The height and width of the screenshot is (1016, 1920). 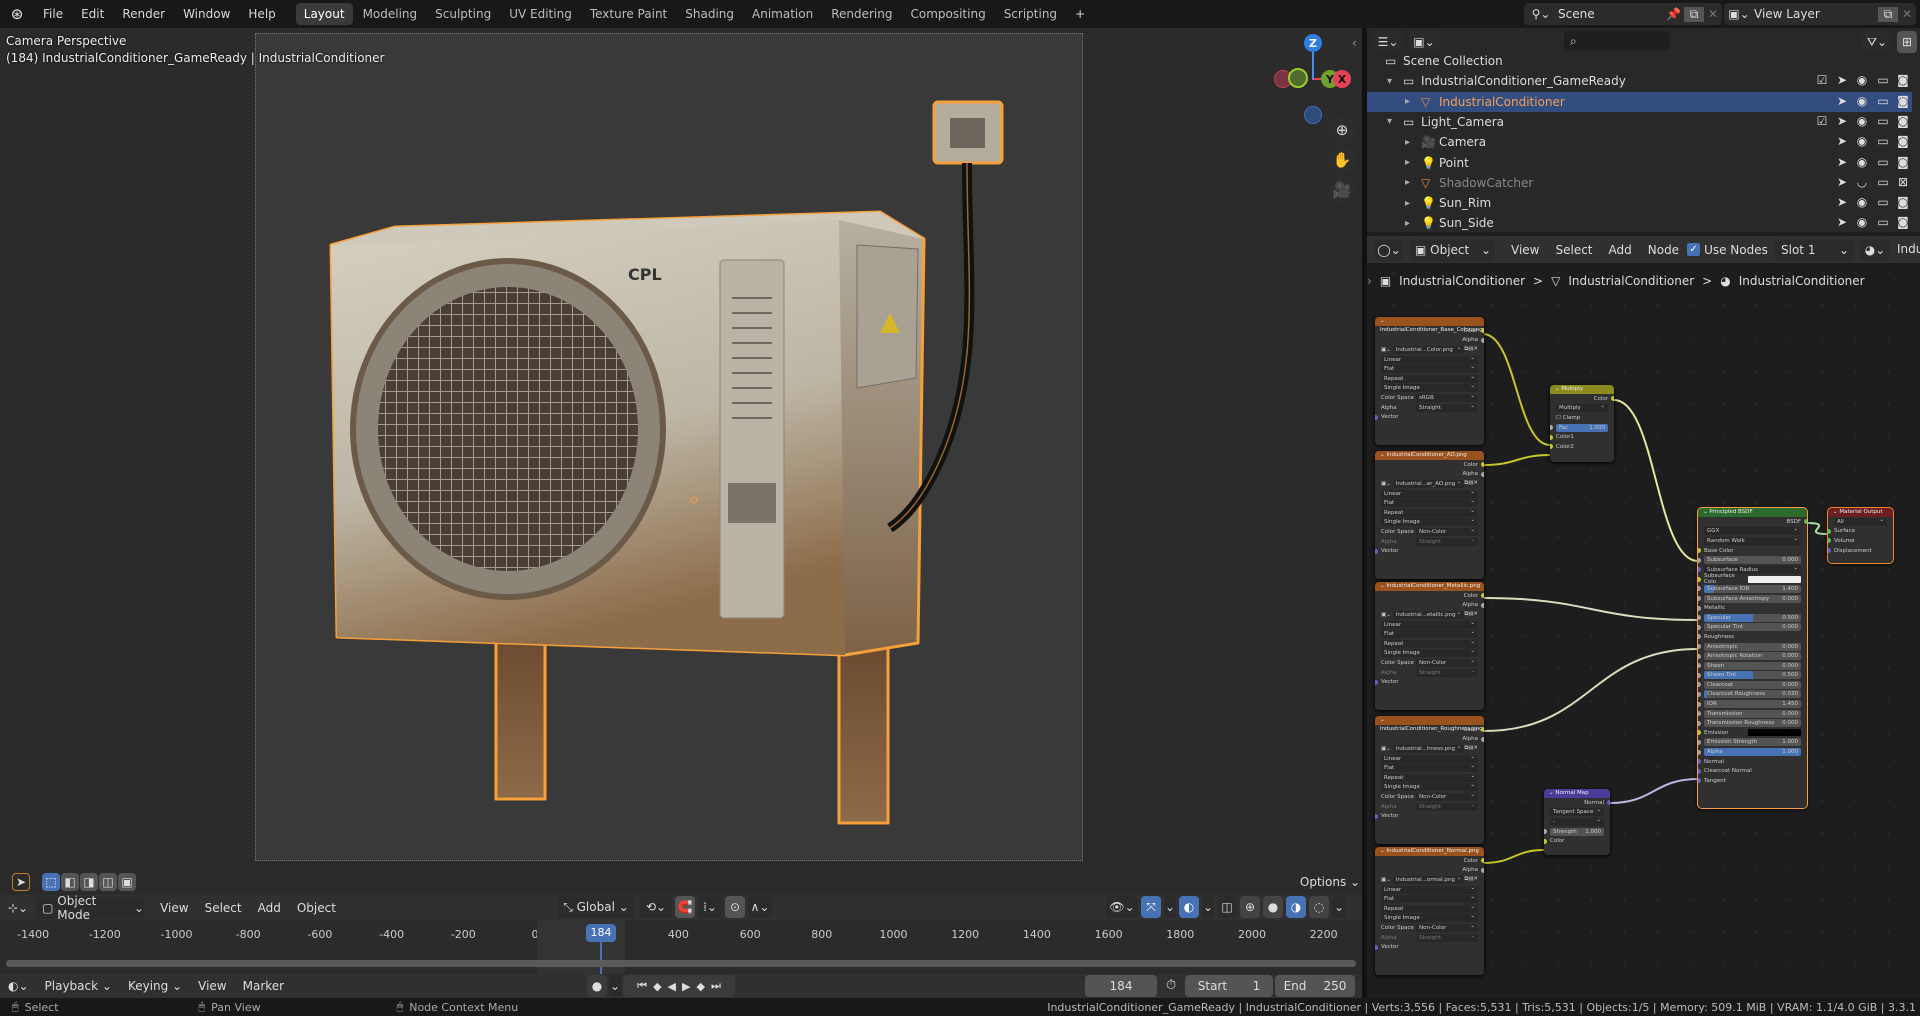 I want to click on image-name-field: Industrial...Color.png, so click(x=1428, y=349).